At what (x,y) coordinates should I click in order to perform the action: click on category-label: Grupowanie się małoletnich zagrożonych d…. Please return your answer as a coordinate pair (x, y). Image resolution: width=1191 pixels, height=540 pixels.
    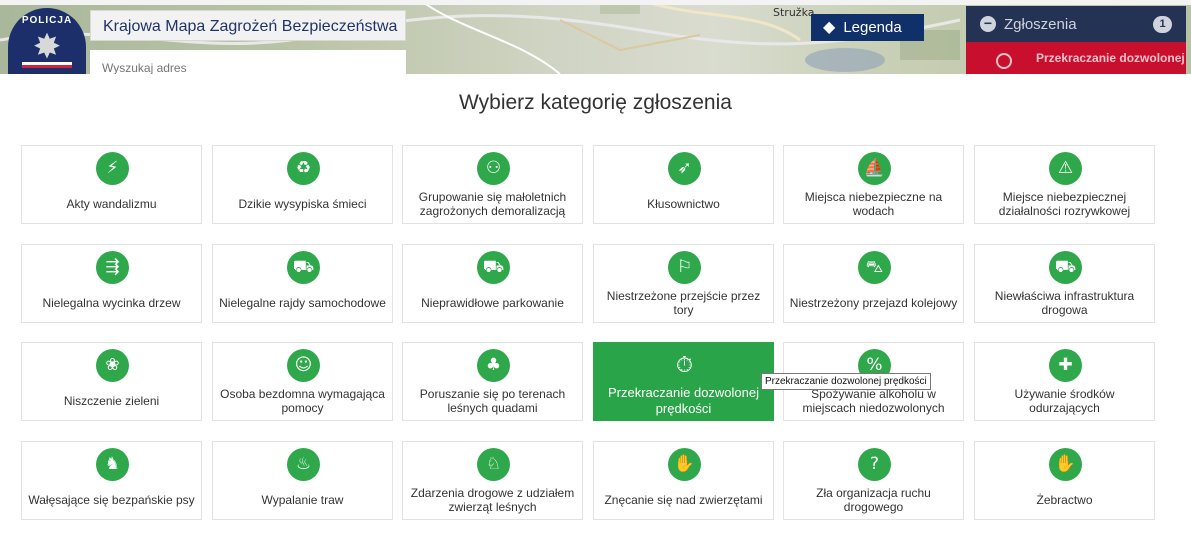
    Looking at the image, I should click on (492, 204).